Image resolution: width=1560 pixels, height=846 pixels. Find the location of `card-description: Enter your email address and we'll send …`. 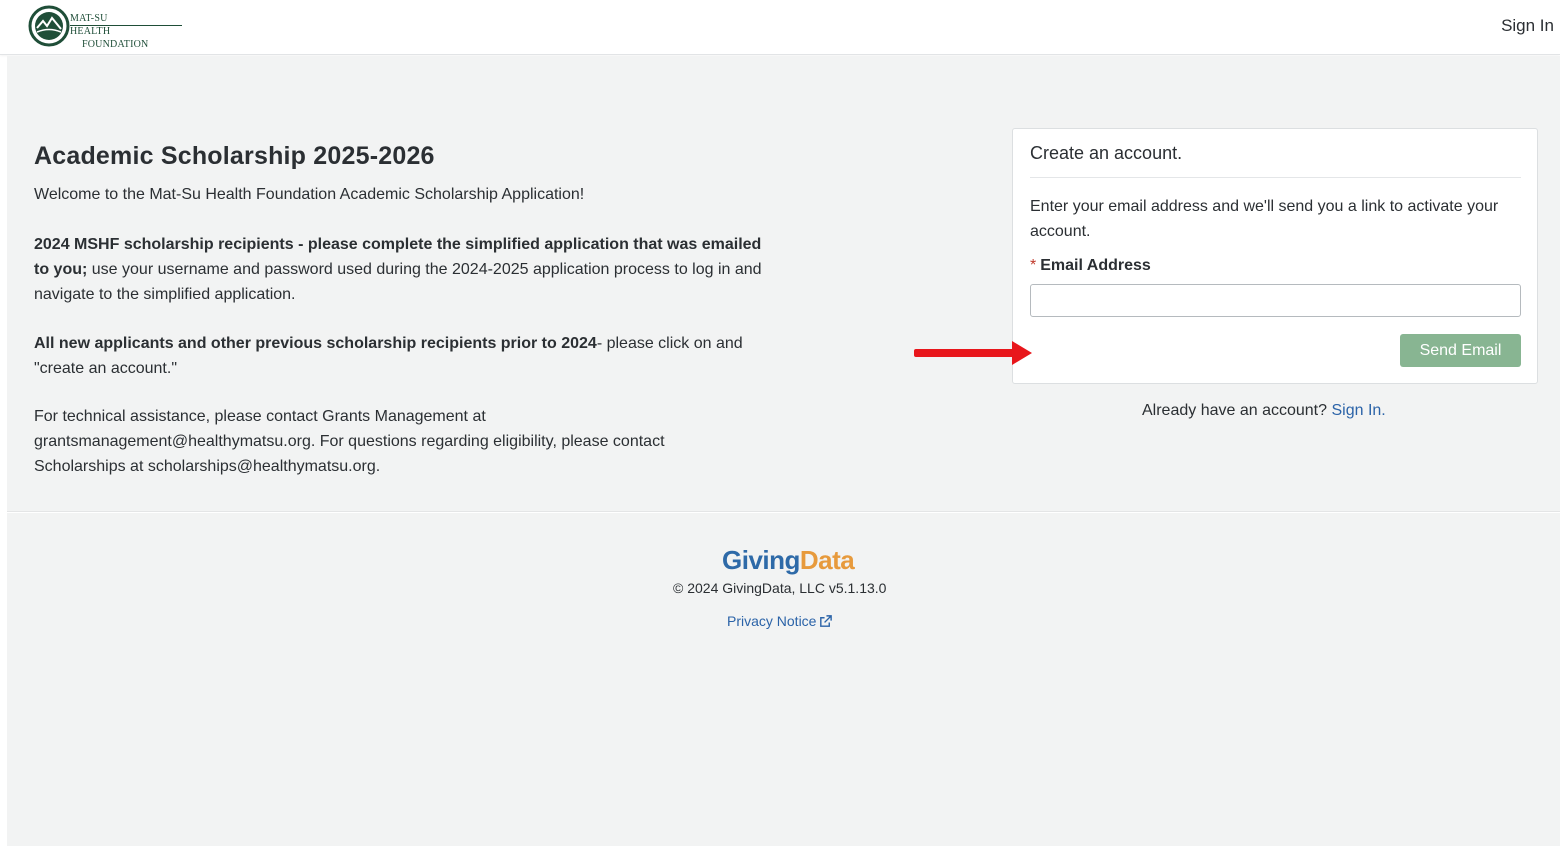

card-description: Enter your email address and we'll send … is located at coordinates (1264, 219).